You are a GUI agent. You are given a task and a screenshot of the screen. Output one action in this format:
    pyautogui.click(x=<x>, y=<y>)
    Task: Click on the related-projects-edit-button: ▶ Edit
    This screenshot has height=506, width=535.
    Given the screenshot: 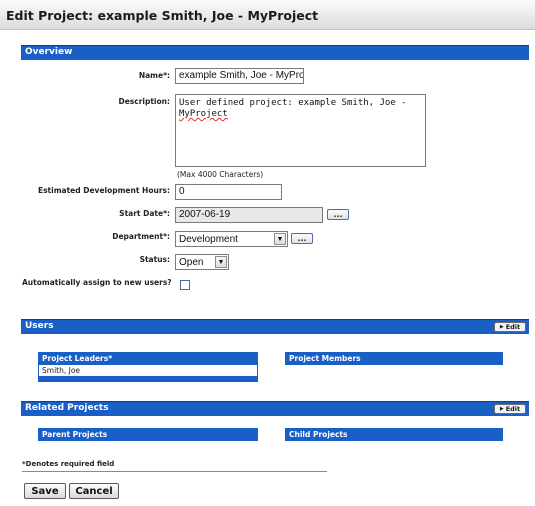 What is the action you would take?
    pyautogui.click(x=510, y=409)
    